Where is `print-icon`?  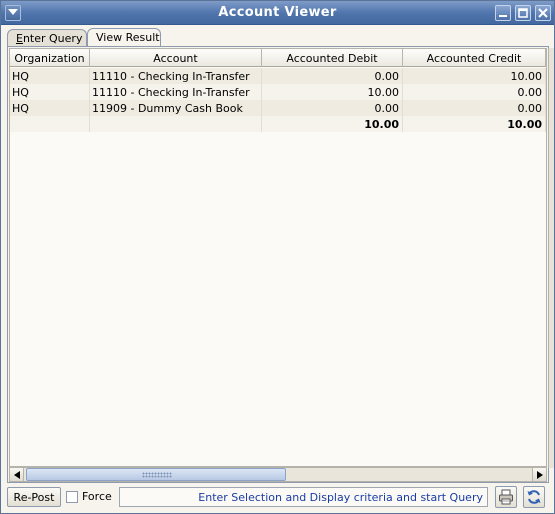 print-icon is located at coordinates (506, 497).